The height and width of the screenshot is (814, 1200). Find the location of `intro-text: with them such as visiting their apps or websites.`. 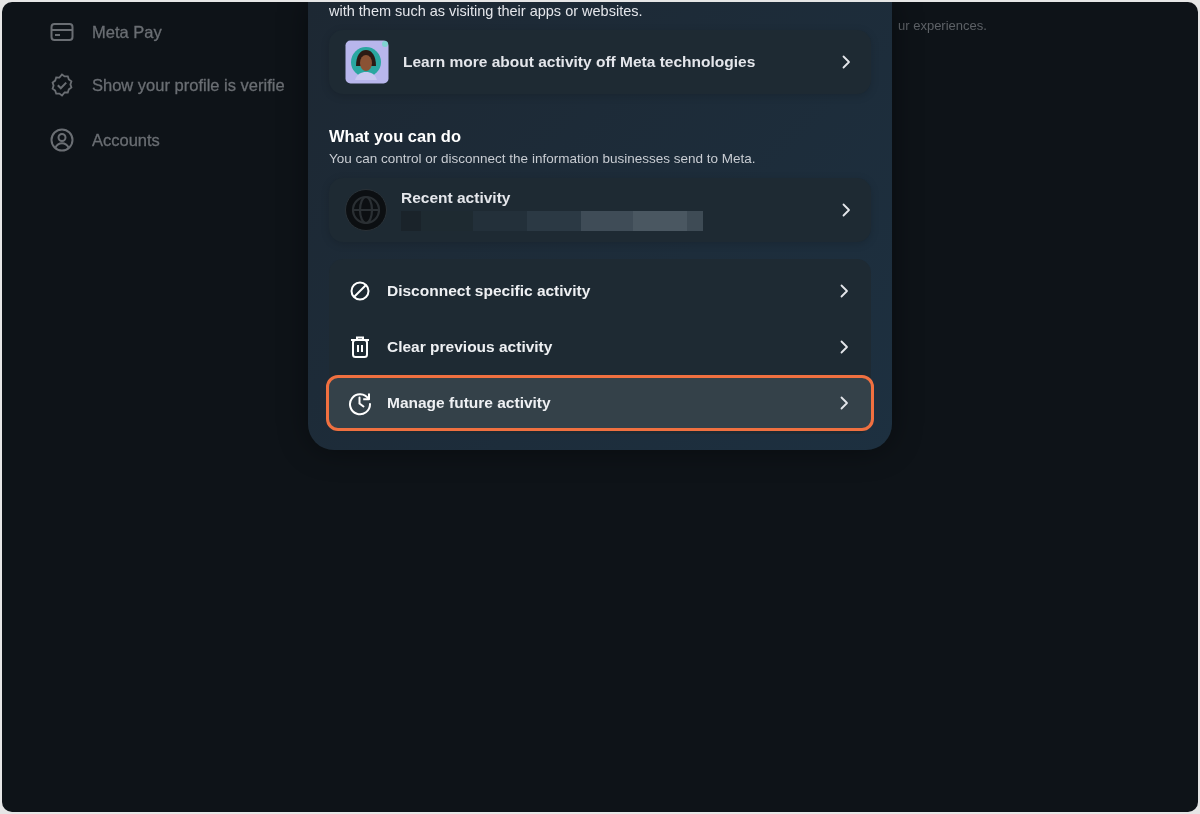

intro-text: with them such as visiting their apps or websites. is located at coordinates (486, 11).